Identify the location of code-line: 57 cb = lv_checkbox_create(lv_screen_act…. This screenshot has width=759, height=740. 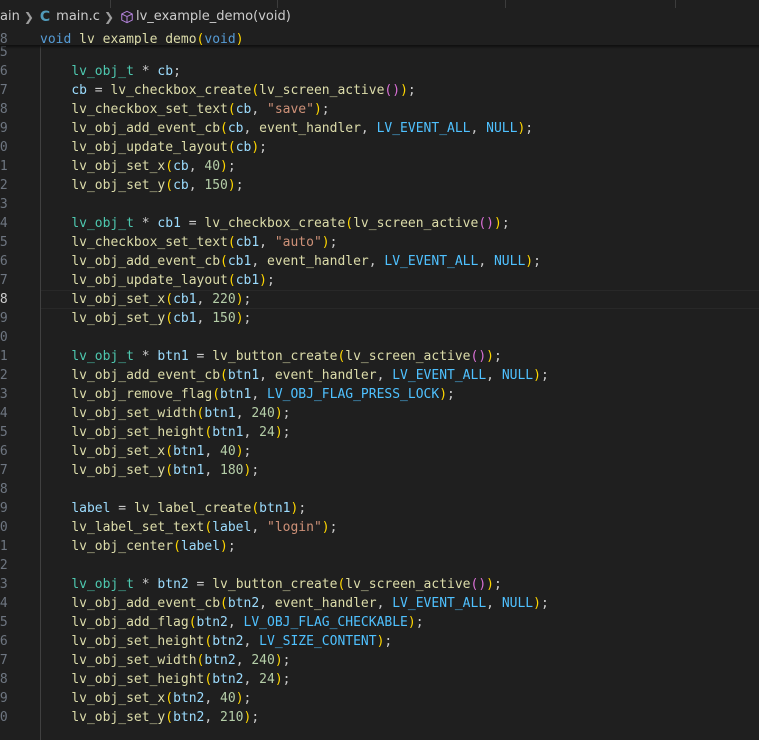
(379, 90).